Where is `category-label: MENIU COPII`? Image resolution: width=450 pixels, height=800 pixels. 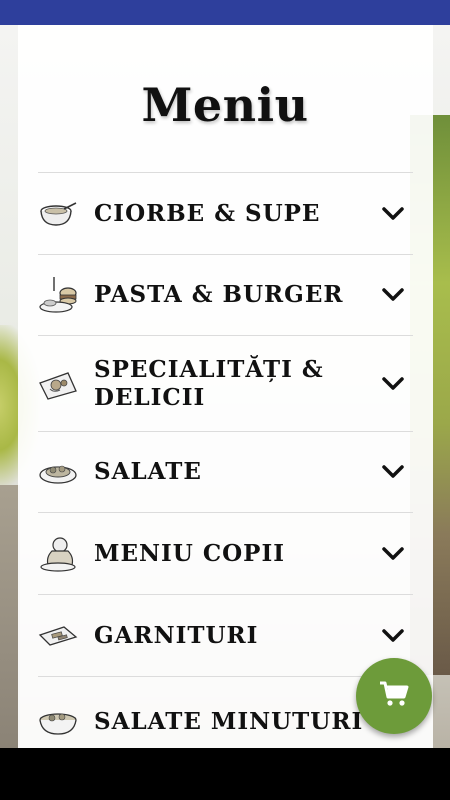
category-label: MENIU COPII is located at coordinates (189, 553).